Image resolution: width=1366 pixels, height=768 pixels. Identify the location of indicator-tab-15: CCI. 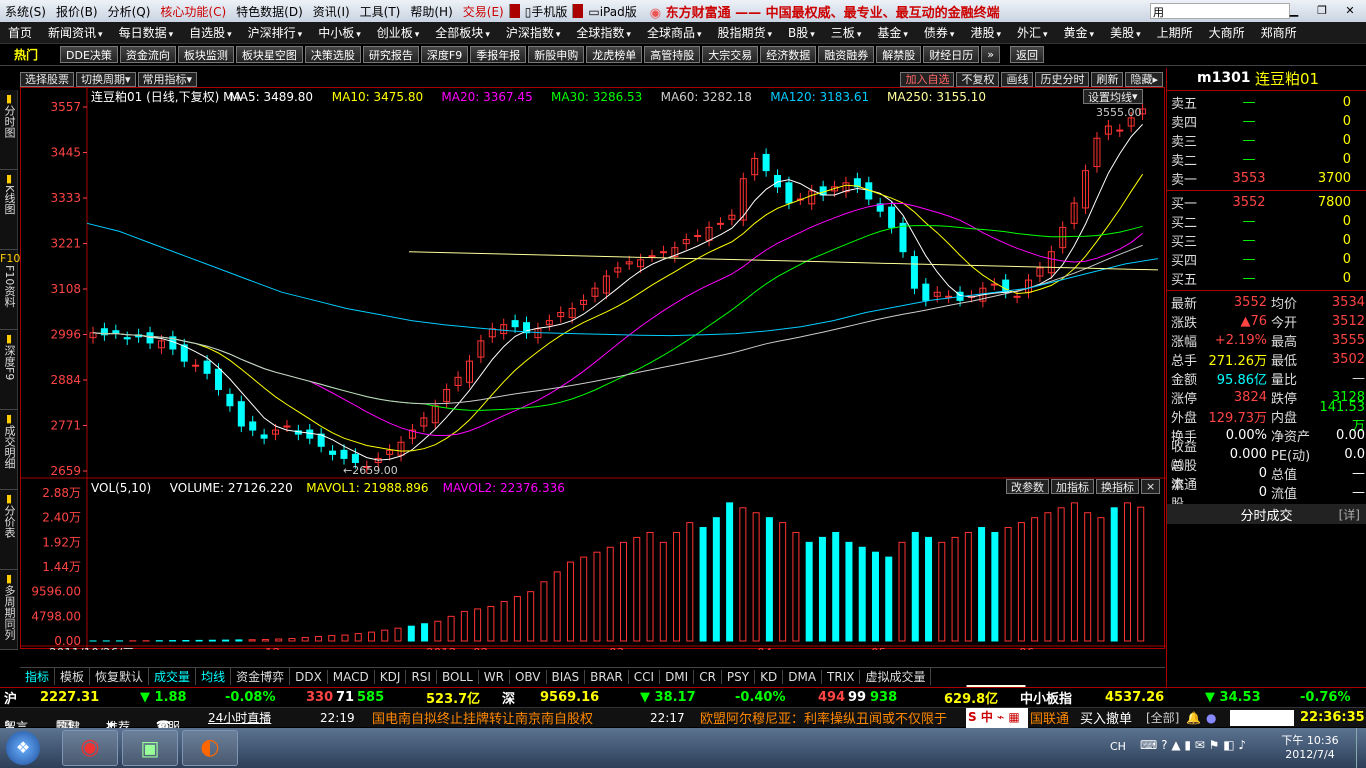
(645, 676).